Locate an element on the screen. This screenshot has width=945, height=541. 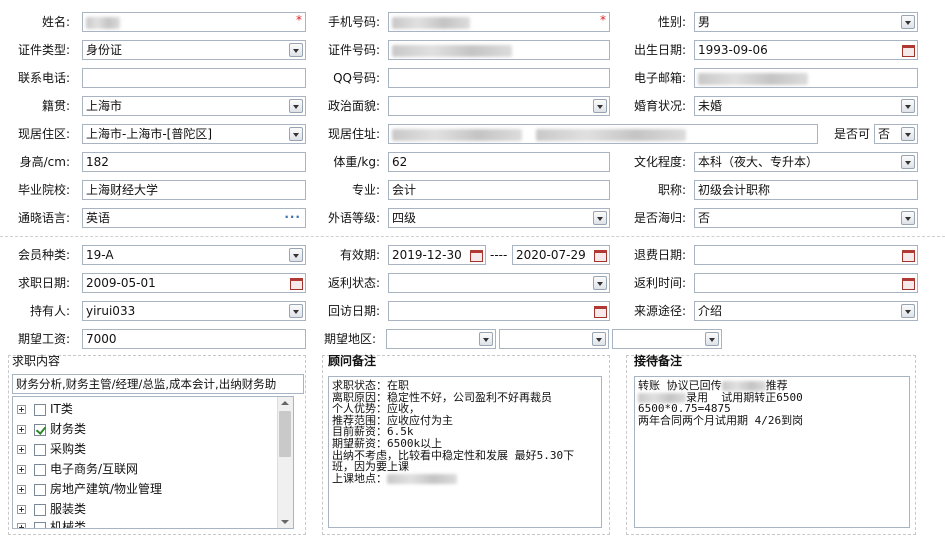
tree-item: 服装类 is located at coordinates (51, 509).